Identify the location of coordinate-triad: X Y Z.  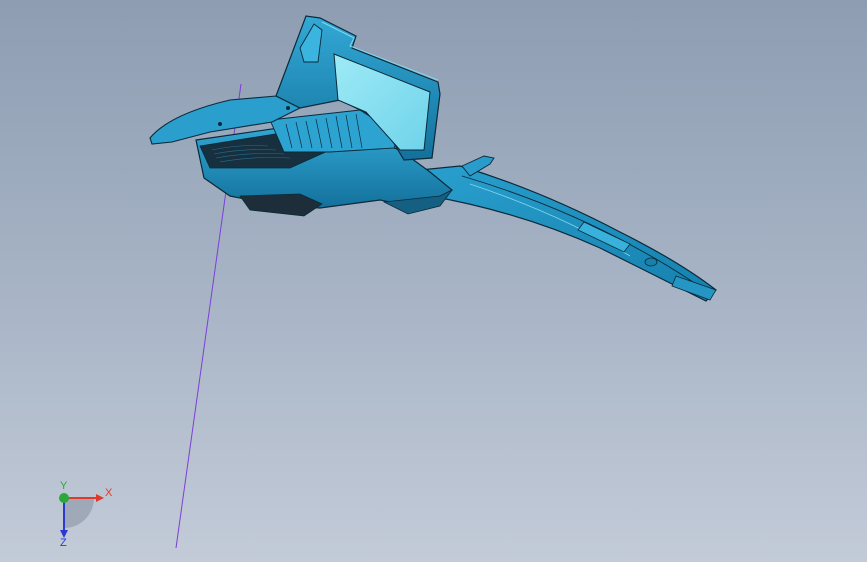
(86, 514).